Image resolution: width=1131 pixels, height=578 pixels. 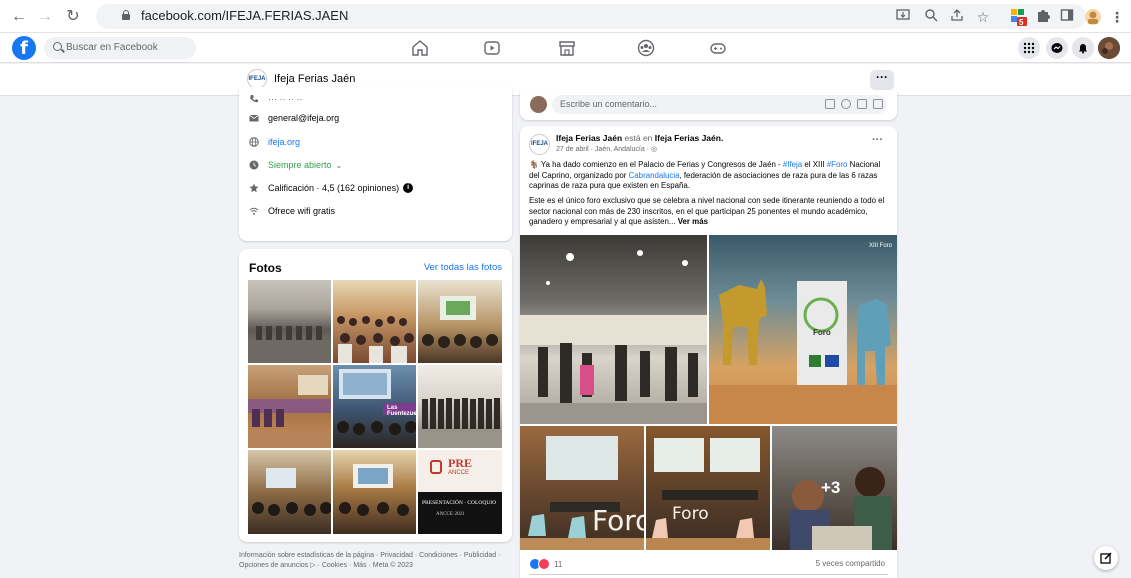 I want to click on shares-count: 5 veces compartido, so click(x=850, y=563).